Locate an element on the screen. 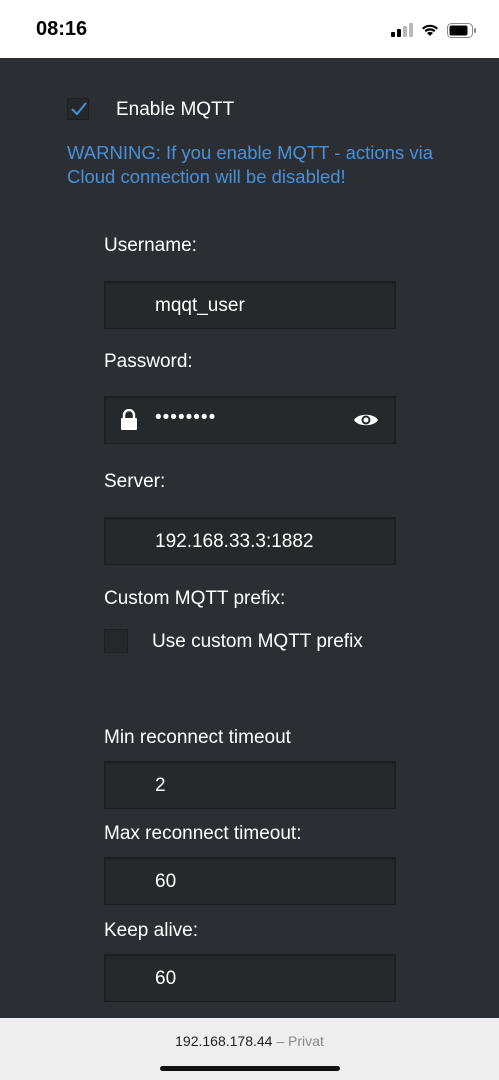 The height and width of the screenshot is (1080, 499). signal-icon is located at coordinates (402, 30).